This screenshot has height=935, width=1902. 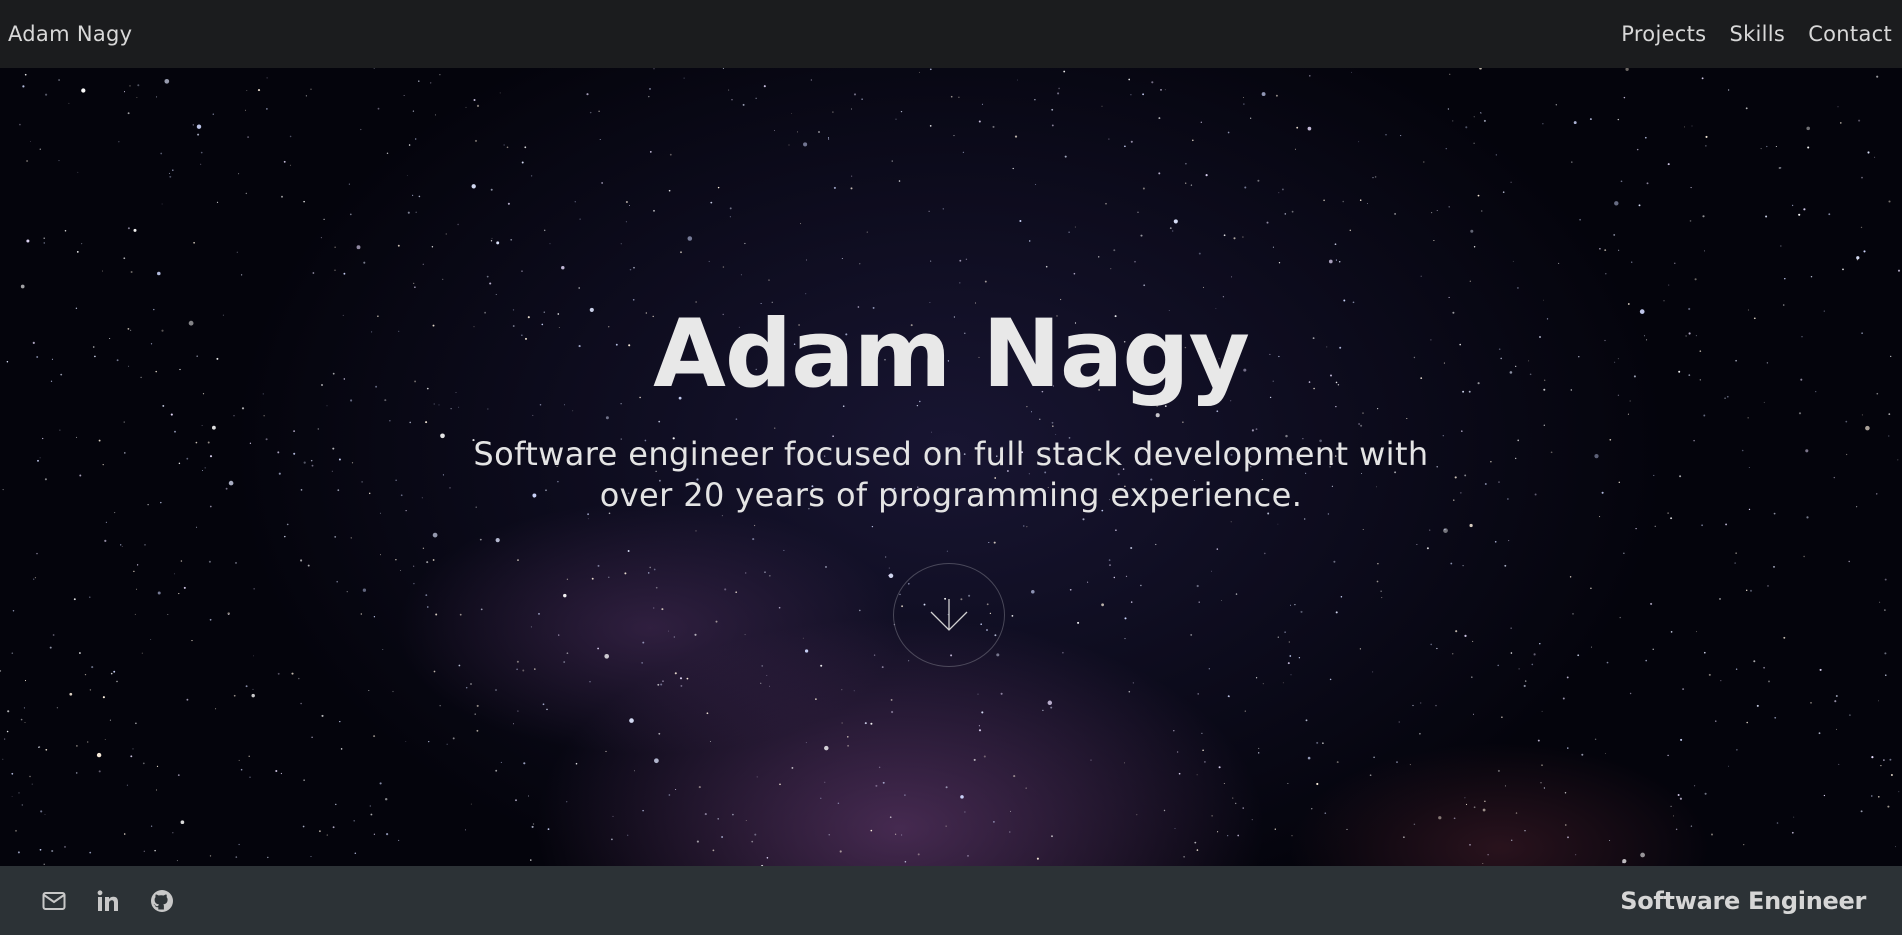 What do you see at coordinates (951, 354) in the screenshot?
I see `hero-title: Adam Nagy` at bounding box center [951, 354].